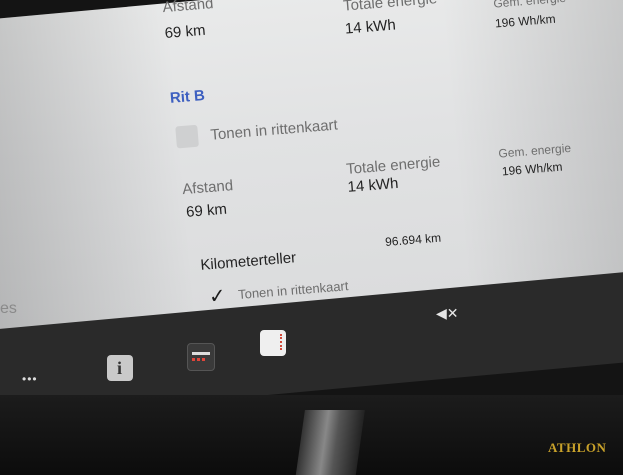 Image resolution: width=623 pixels, height=475 pixels. Describe the element at coordinates (217, 296) in the screenshot. I see `checkmark-icon: ✓` at that location.